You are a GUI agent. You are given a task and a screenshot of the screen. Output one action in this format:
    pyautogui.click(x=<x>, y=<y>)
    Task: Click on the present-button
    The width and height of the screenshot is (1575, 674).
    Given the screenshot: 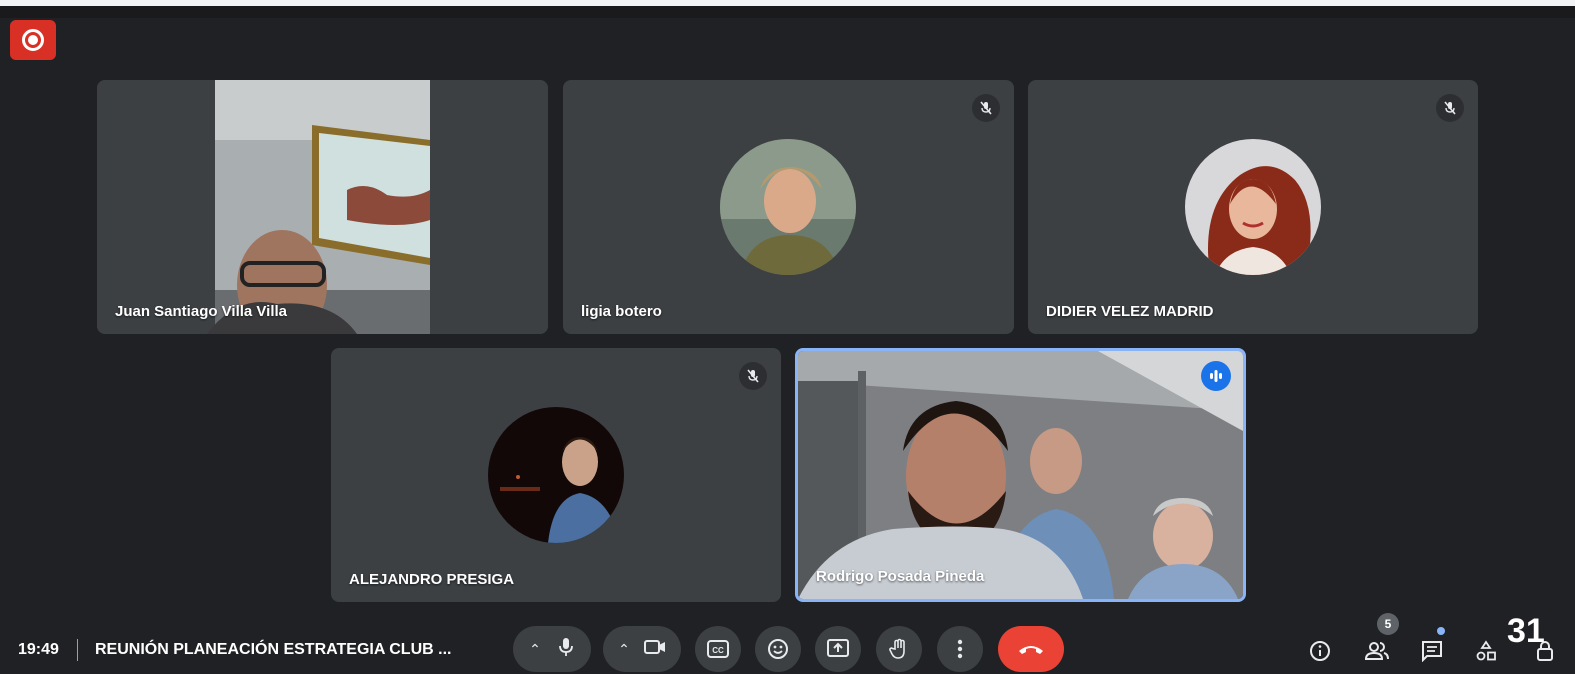 What is the action you would take?
    pyautogui.click(x=838, y=649)
    